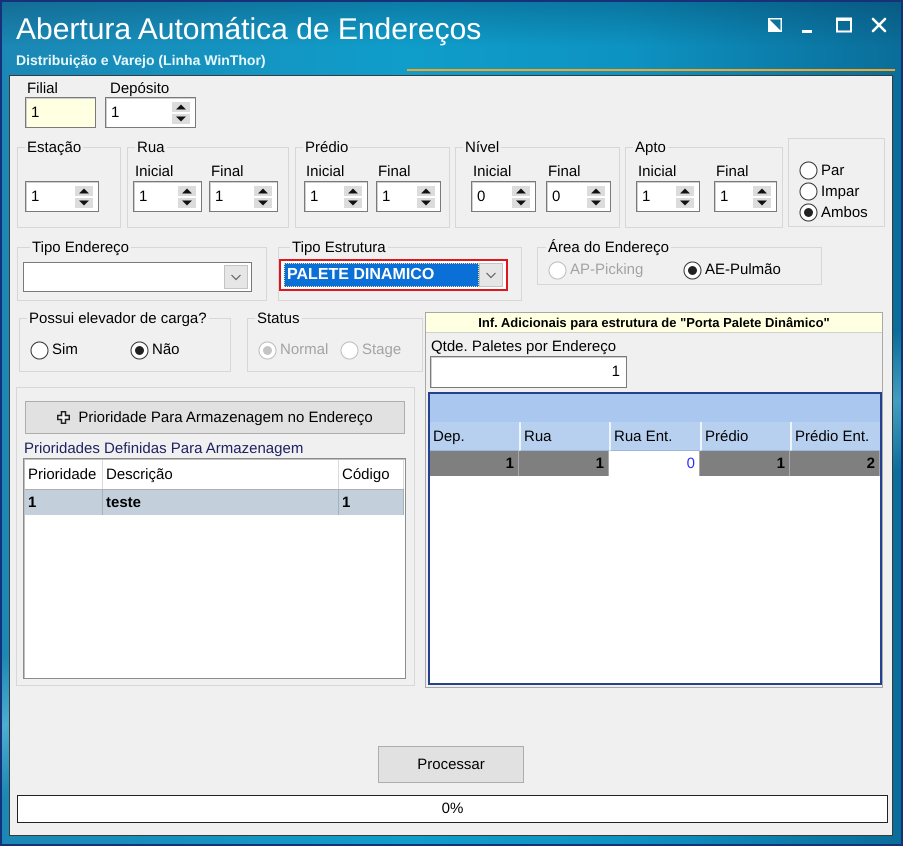  Describe the element at coordinates (139, 88) in the screenshot. I see `field-label: Depósito` at that location.